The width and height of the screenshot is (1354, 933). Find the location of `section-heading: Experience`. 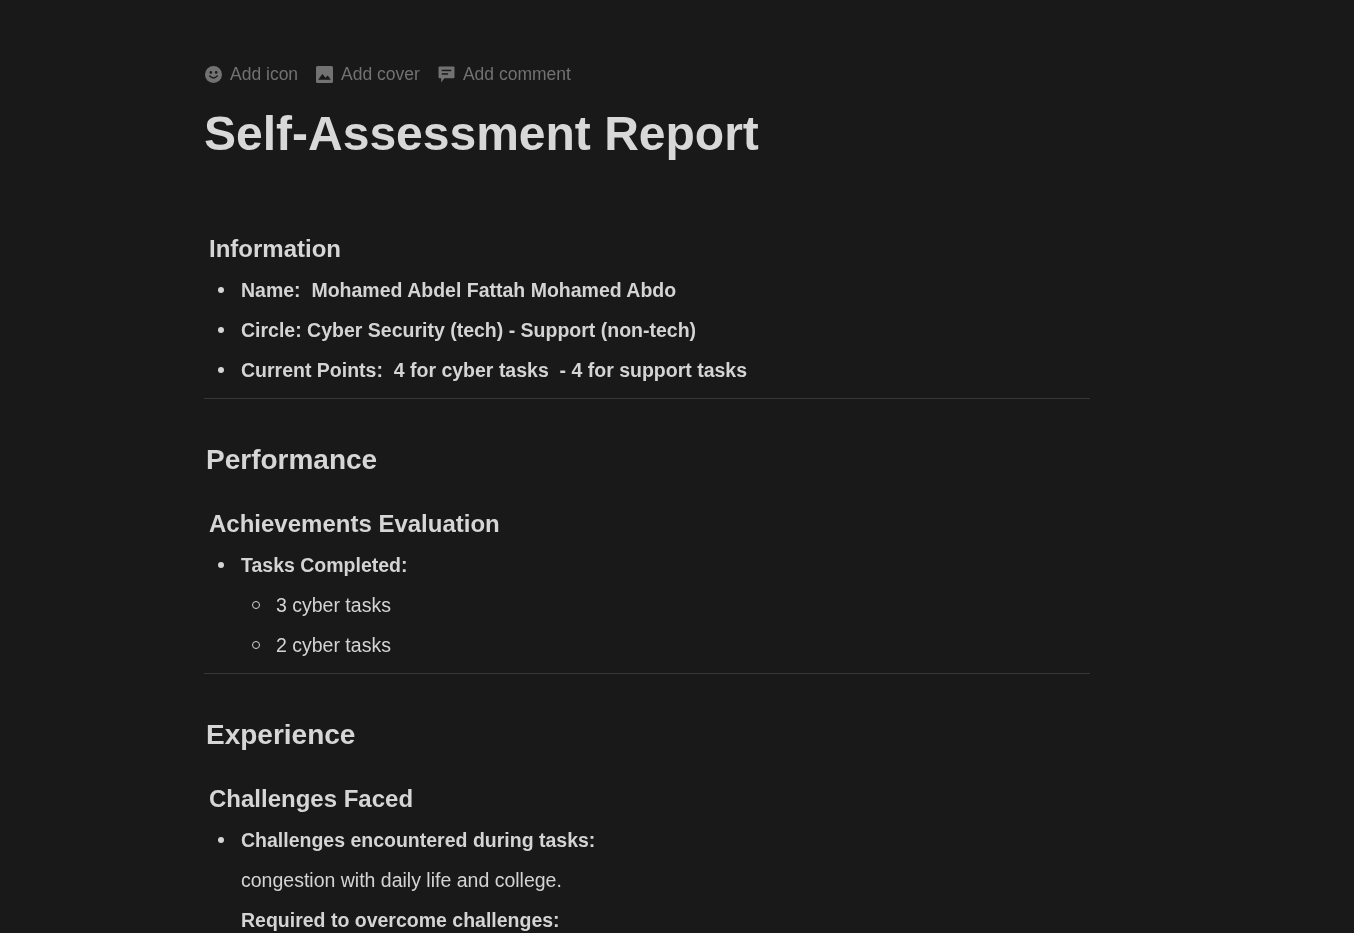

section-heading: Experience is located at coordinates (281, 735).